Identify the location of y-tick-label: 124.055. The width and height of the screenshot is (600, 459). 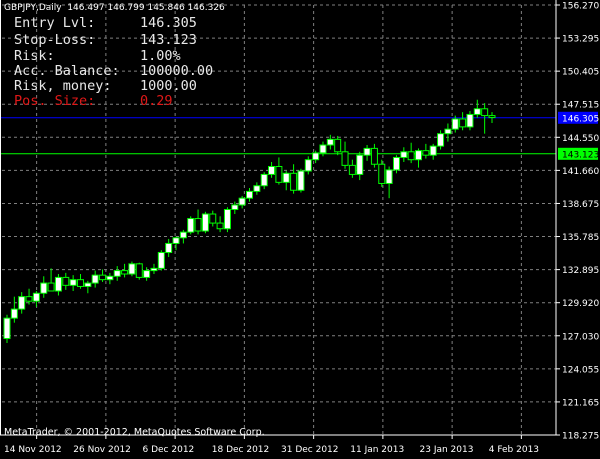
(580, 370).